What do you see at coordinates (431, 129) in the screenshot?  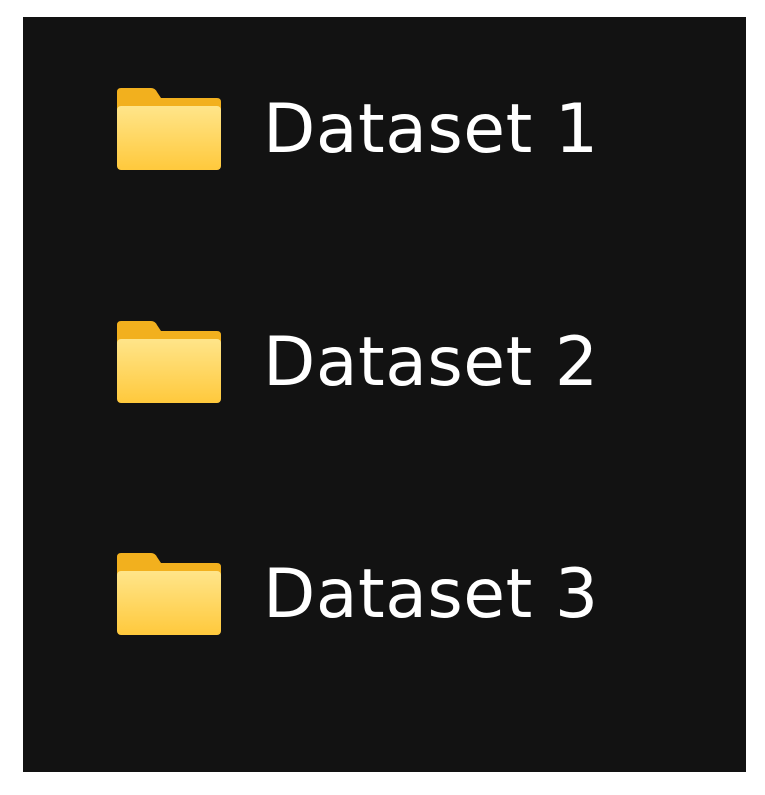 I see `folder-label: Dataset 1` at bounding box center [431, 129].